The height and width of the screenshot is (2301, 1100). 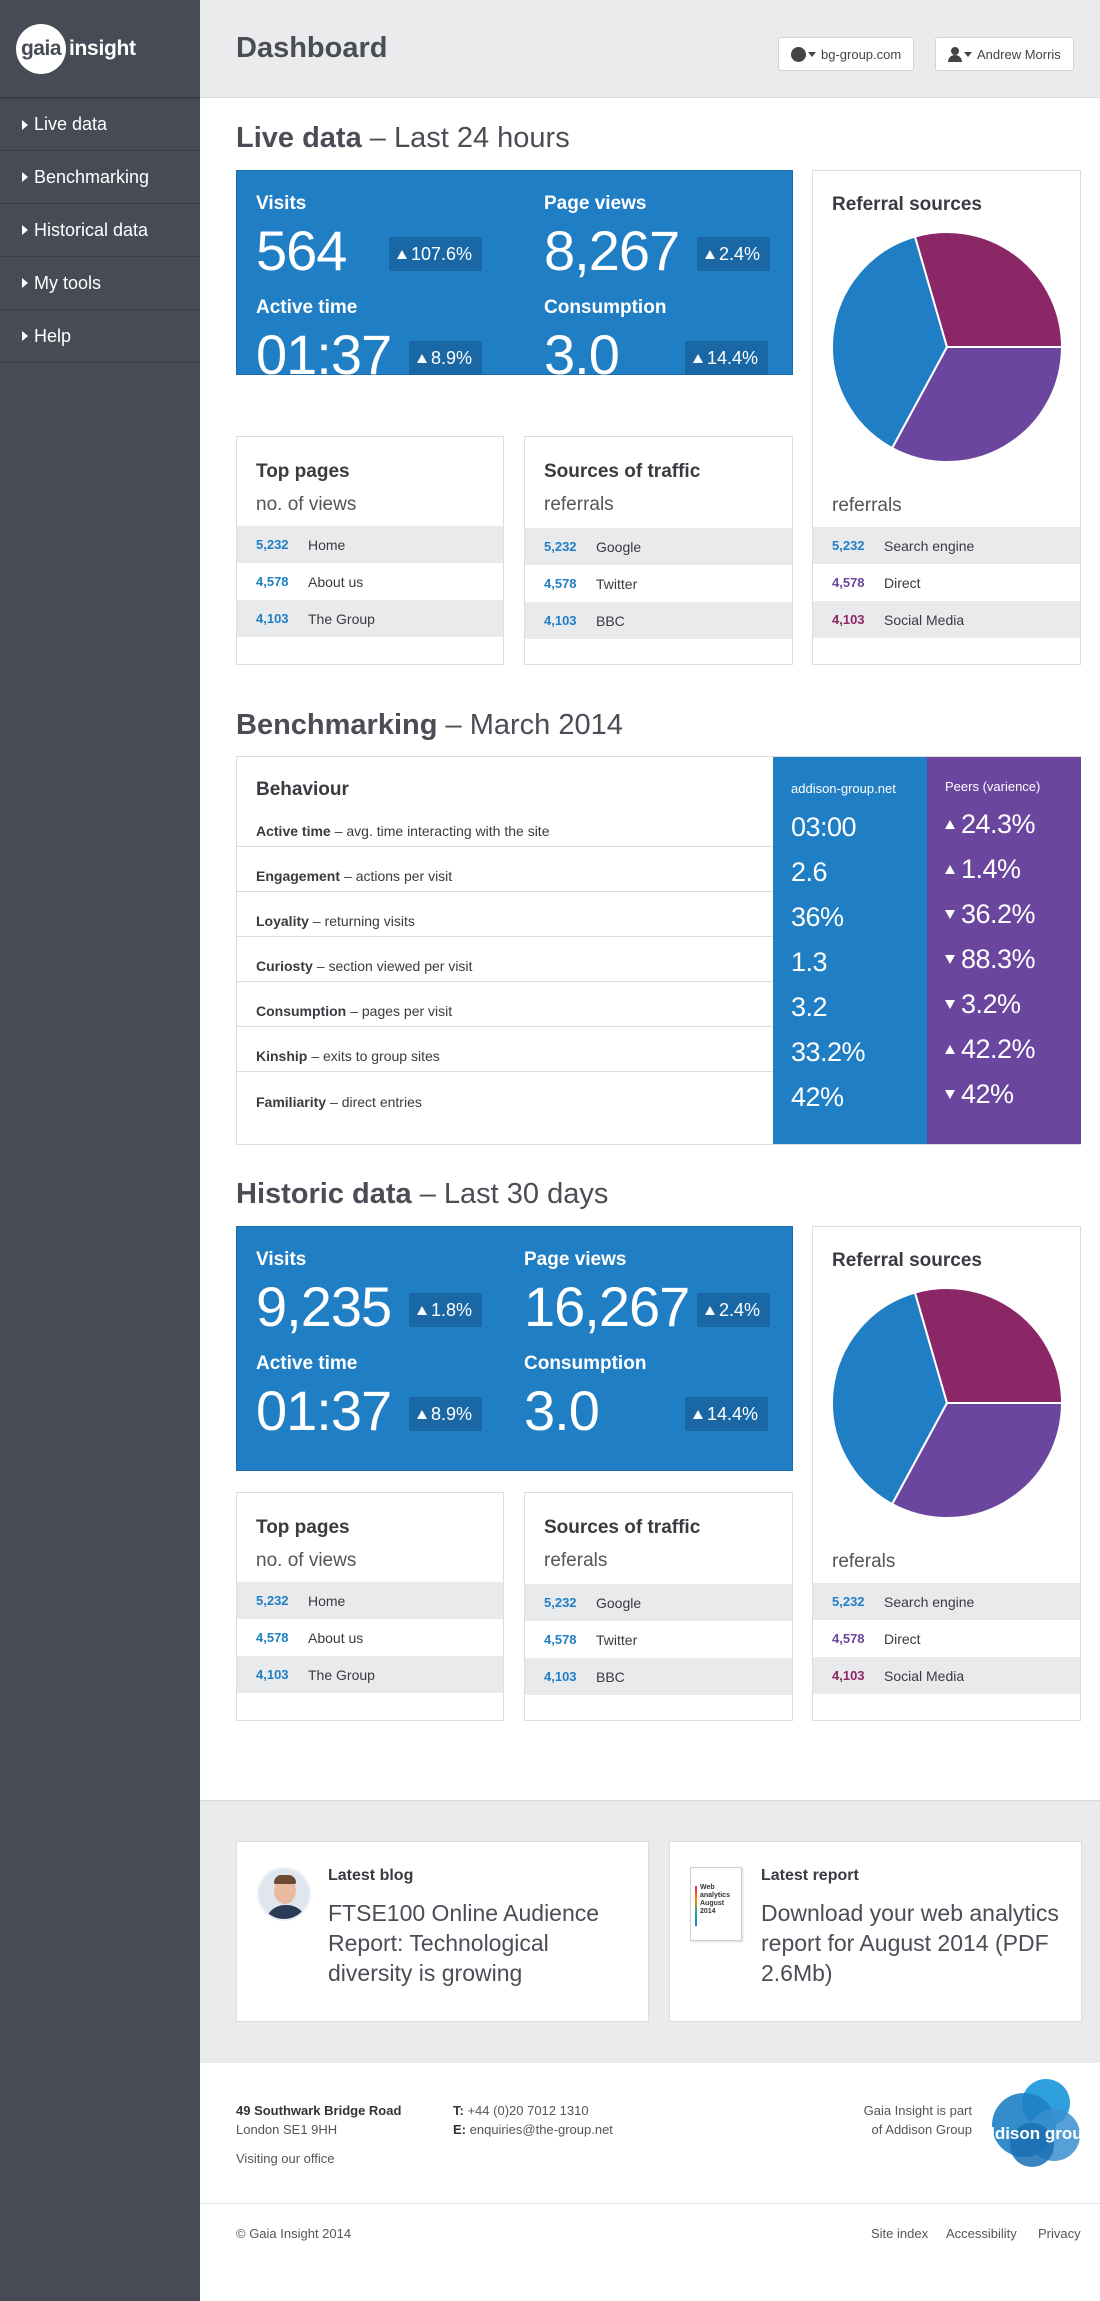 I want to click on logo-mark: gaia, so click(x=41, y=48).